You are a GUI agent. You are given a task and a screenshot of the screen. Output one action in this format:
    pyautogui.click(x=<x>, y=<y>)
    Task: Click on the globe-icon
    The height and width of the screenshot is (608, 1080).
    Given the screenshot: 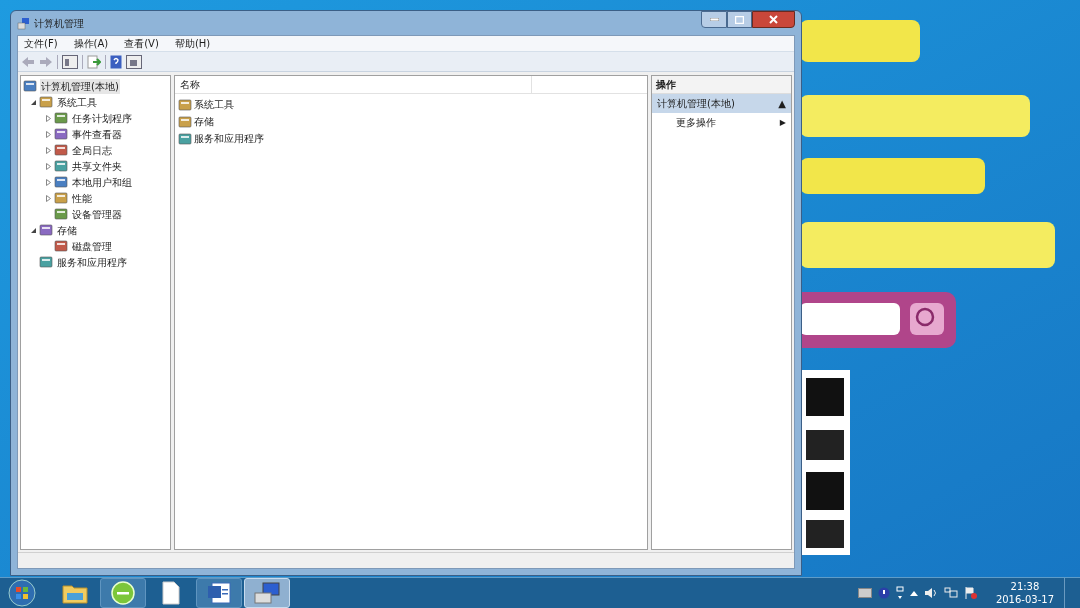 What is the action you would take?
    pyautogui.click(x=123, y=593)
    